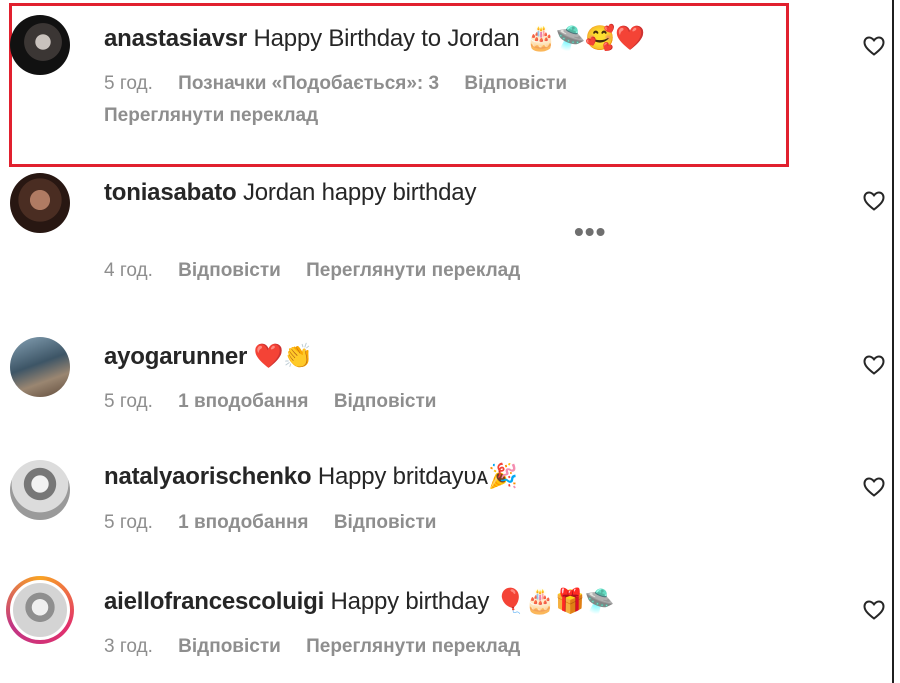  What do you see at coordinates (283, 356) in the screenshot?
I see `comment-emojis: ❤️👏` at bounding box center [283, 356].